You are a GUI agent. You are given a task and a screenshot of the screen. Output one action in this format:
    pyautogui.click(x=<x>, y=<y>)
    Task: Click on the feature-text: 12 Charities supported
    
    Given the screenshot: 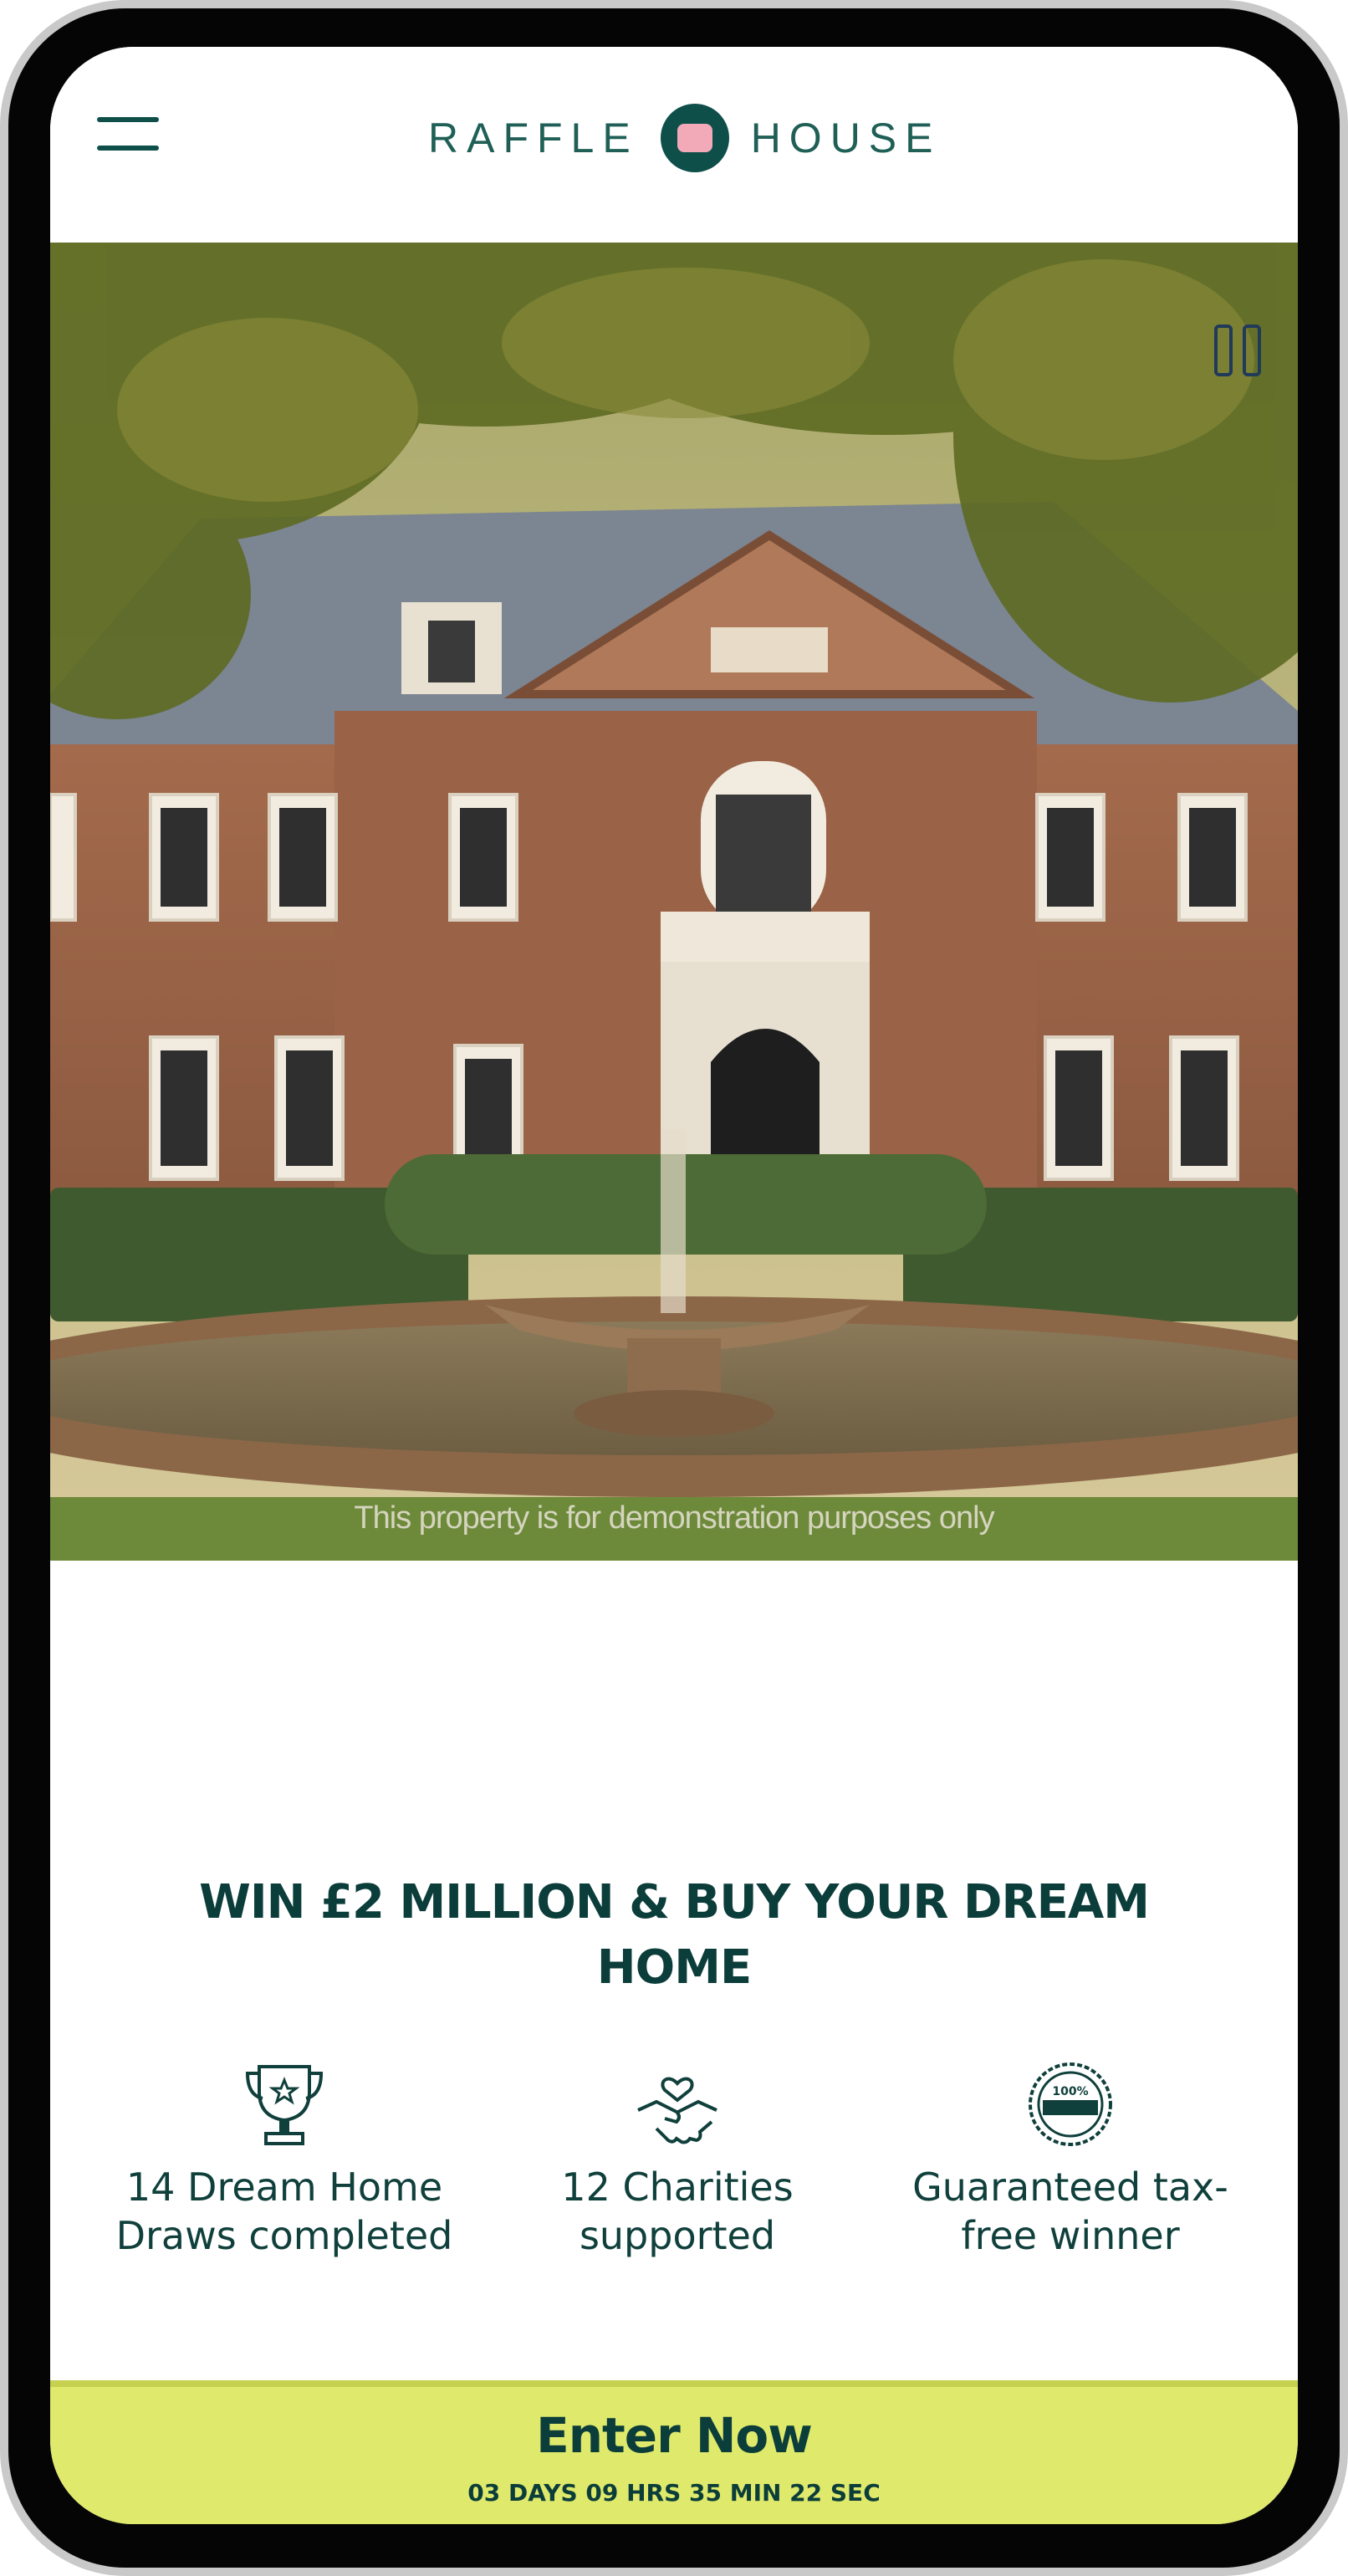 What is the action you would take?
    pyautogui.click(x=678, y=2211)
    